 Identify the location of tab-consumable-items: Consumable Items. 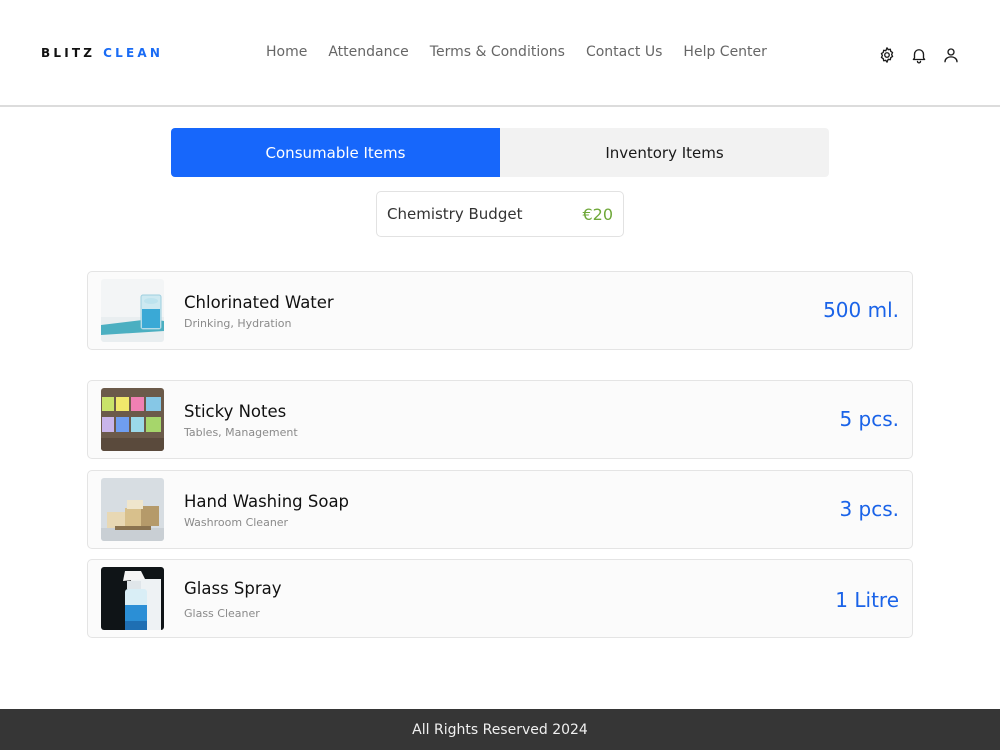
(335, 152).